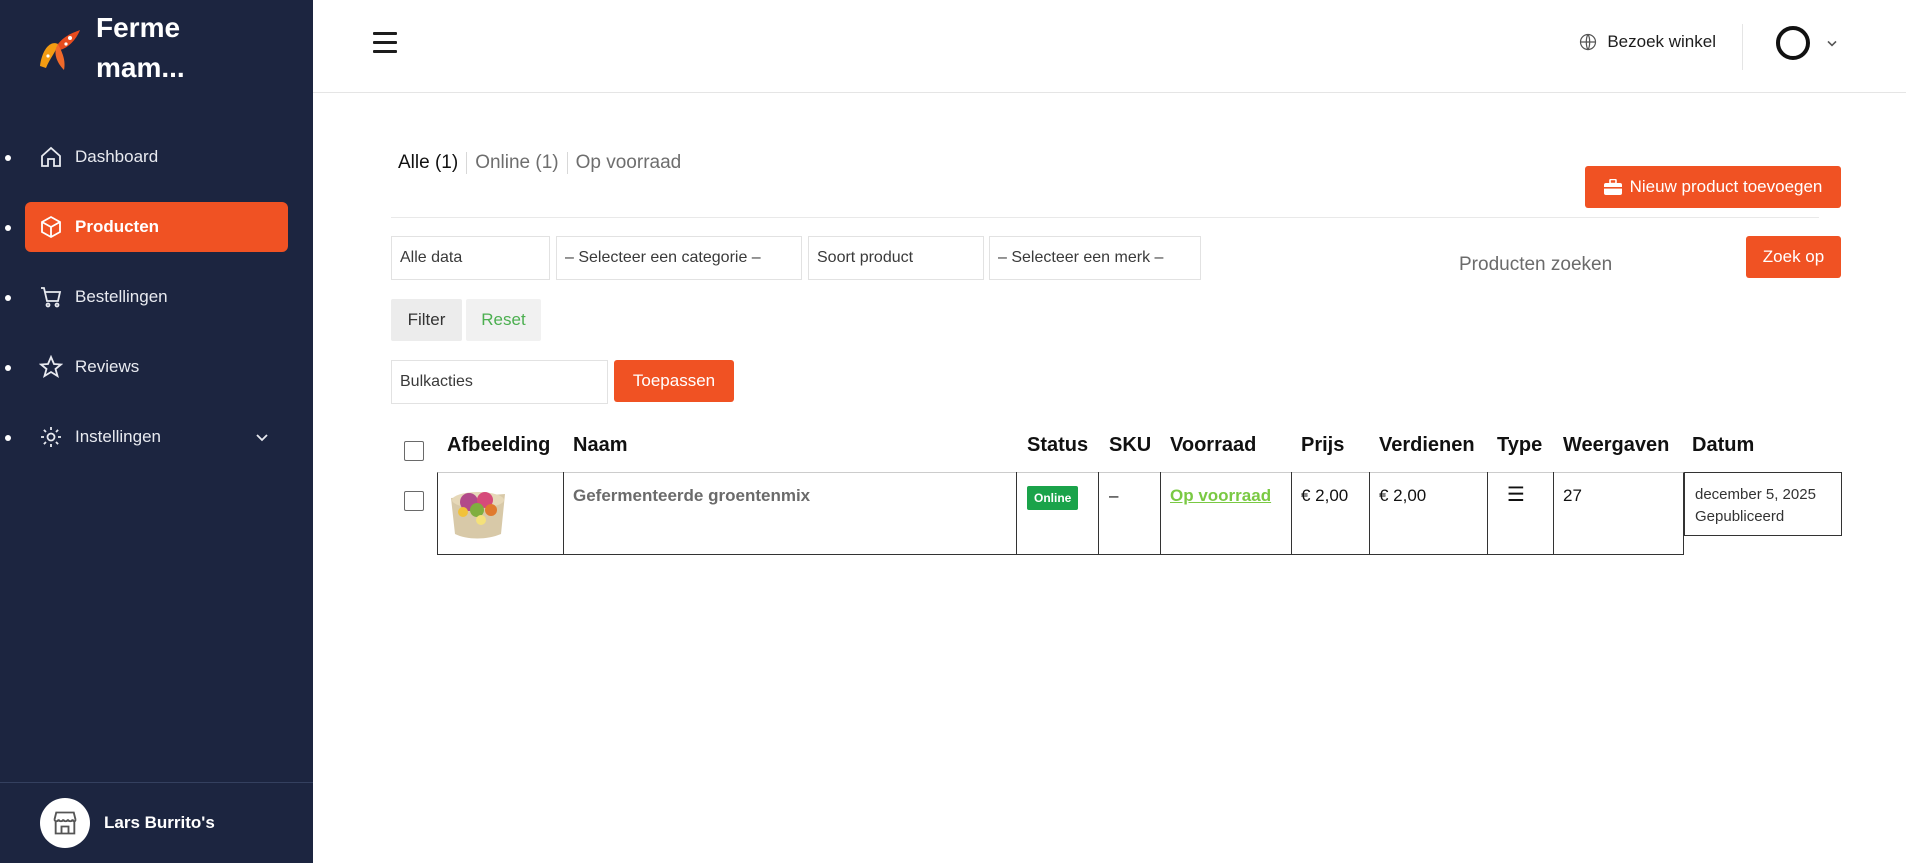 The width and height of the screenshot is (1906, 863). What do you see at coordinates (1723, 445) in the screenshot?
I see `column-header-datum: Datum` at bounding box center [1723, 445].